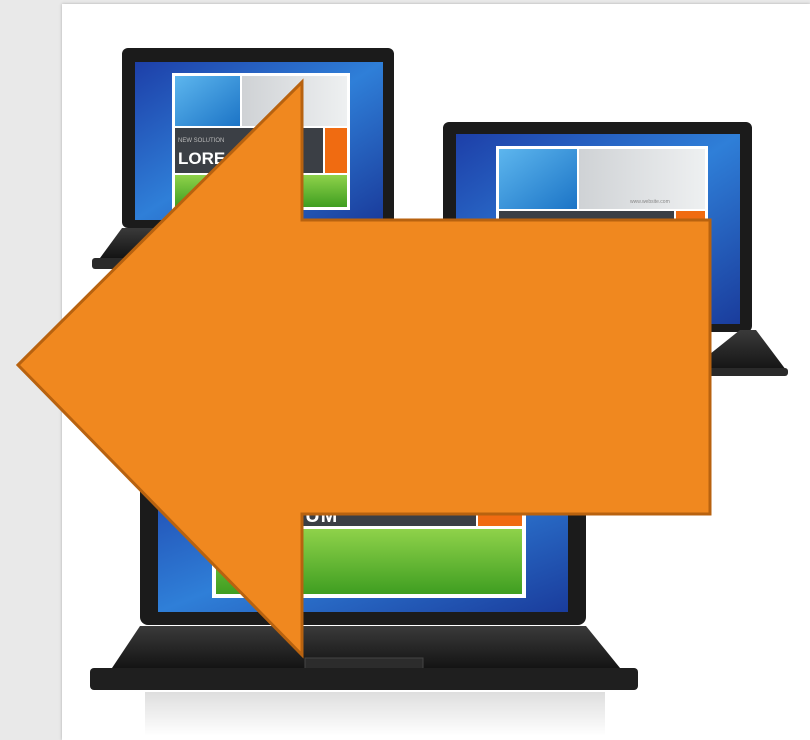  What do you see at coordinates (336, 150) in the screenshot?
I see `orange-tile` at bounding box center [336, 150].